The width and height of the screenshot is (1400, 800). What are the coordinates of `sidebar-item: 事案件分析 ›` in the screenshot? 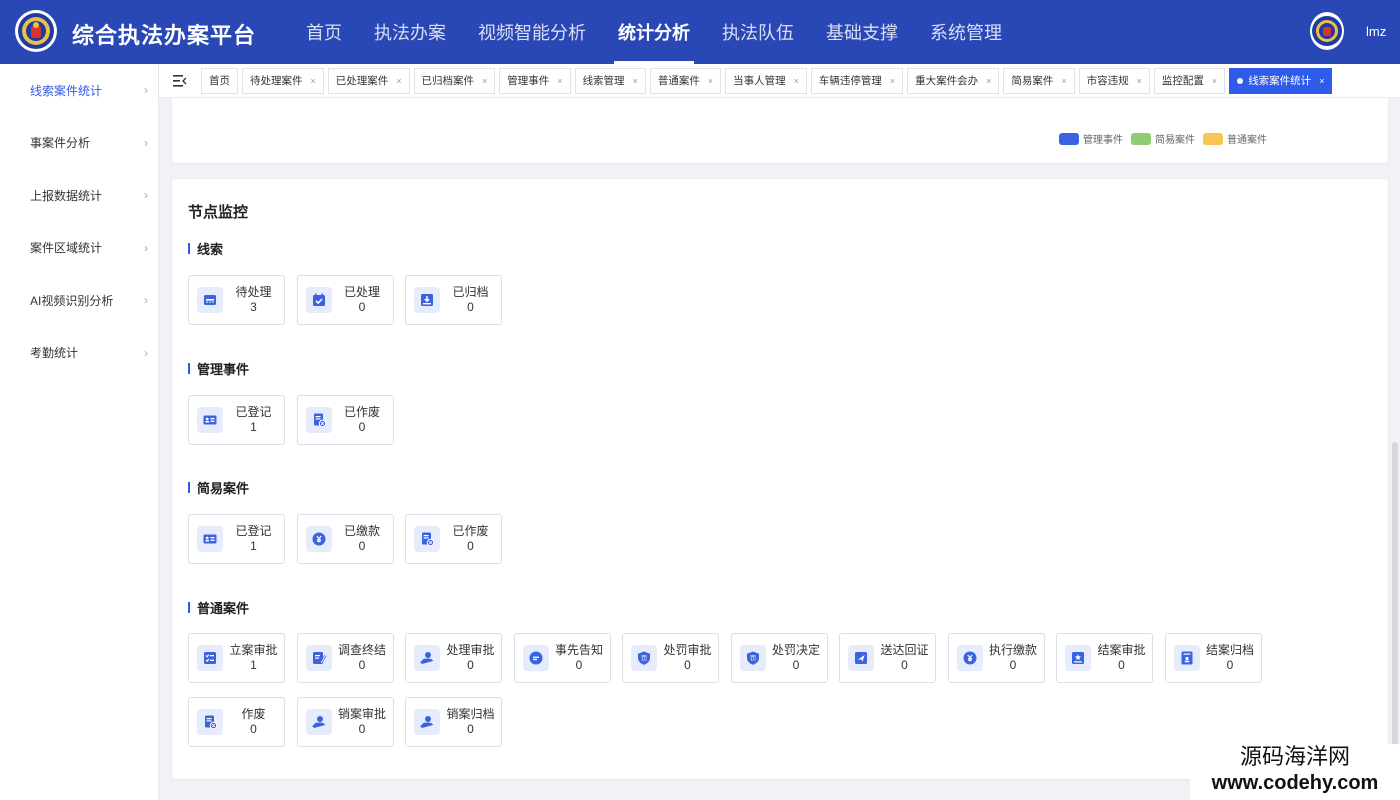 It's located at (79, 143).